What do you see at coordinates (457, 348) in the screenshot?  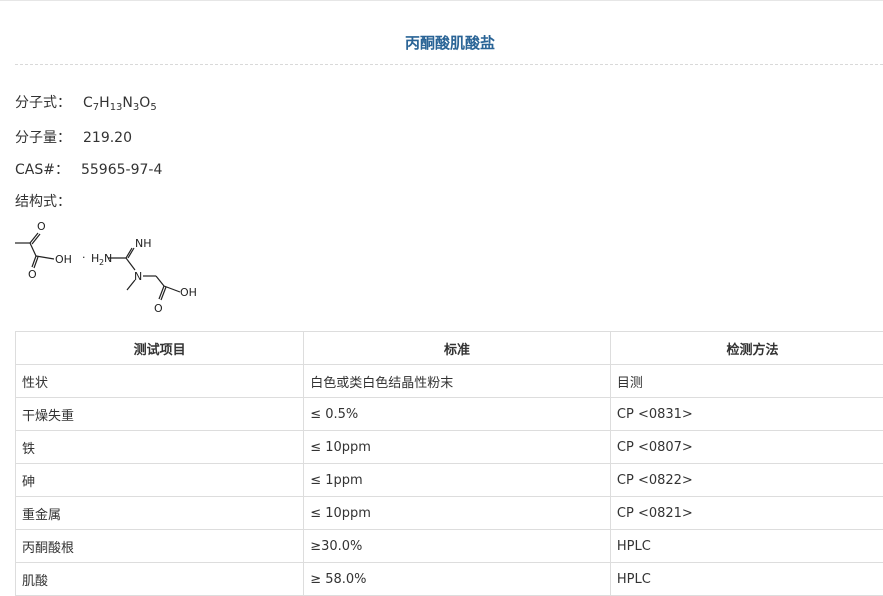 I see `header-standard: 标准` at bounding box center [457, 348].